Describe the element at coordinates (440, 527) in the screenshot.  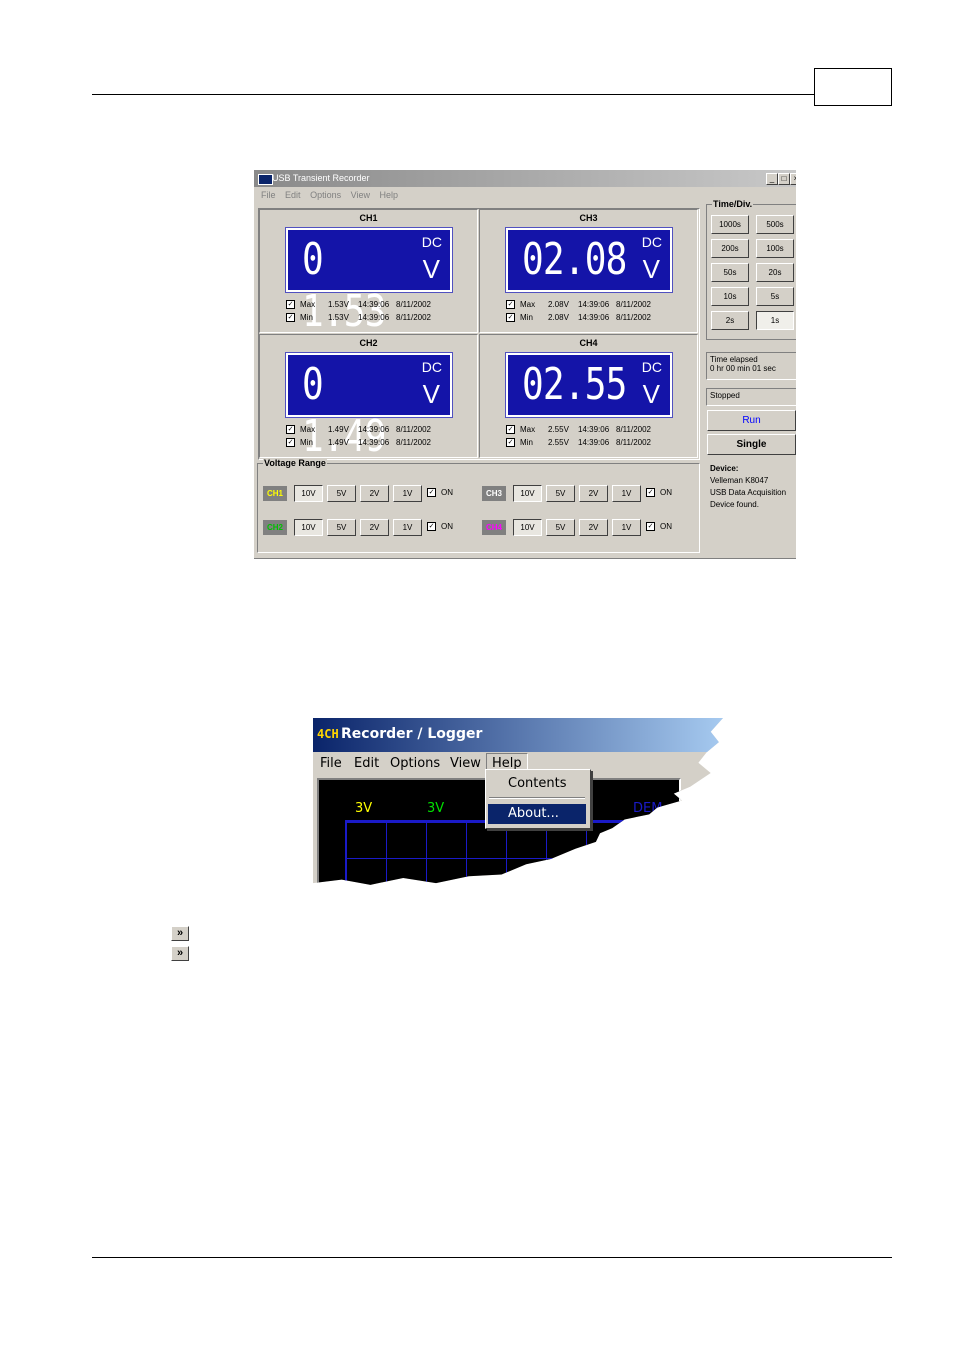
I see `ch2-on-toggle: ✓ ON` at that location.